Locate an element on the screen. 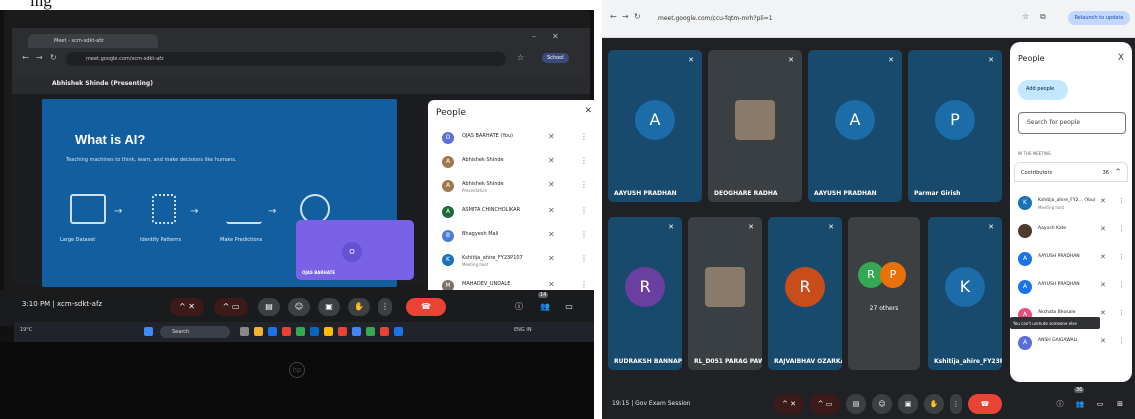 This screenshot has height=419, width=1135. participant-tile: ✕ RL_D051 PARAG PAWAR is located at coordinates (725, 293).